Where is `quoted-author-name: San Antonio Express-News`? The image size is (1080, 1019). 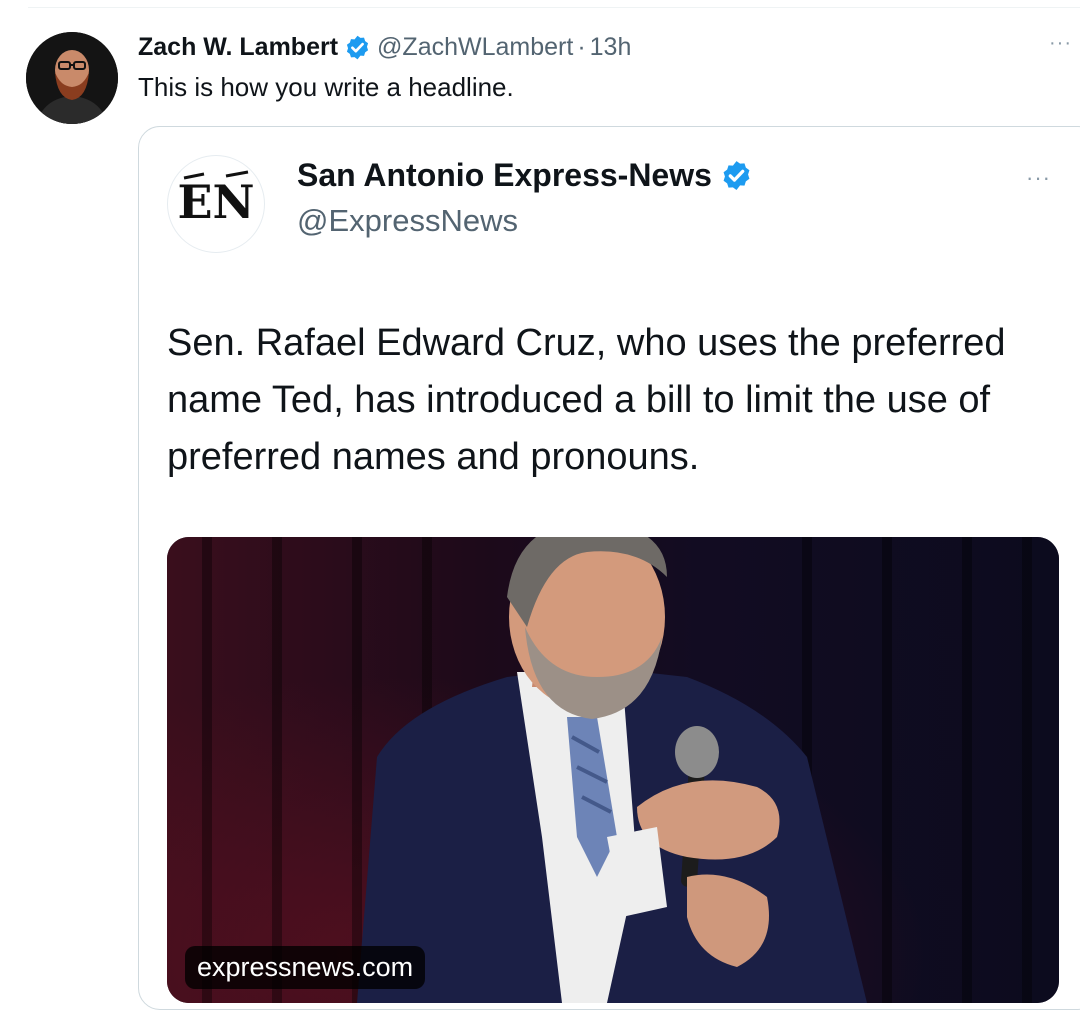
quoted-author-name: San Antonio Express-News is located at coordinates (504, 175).